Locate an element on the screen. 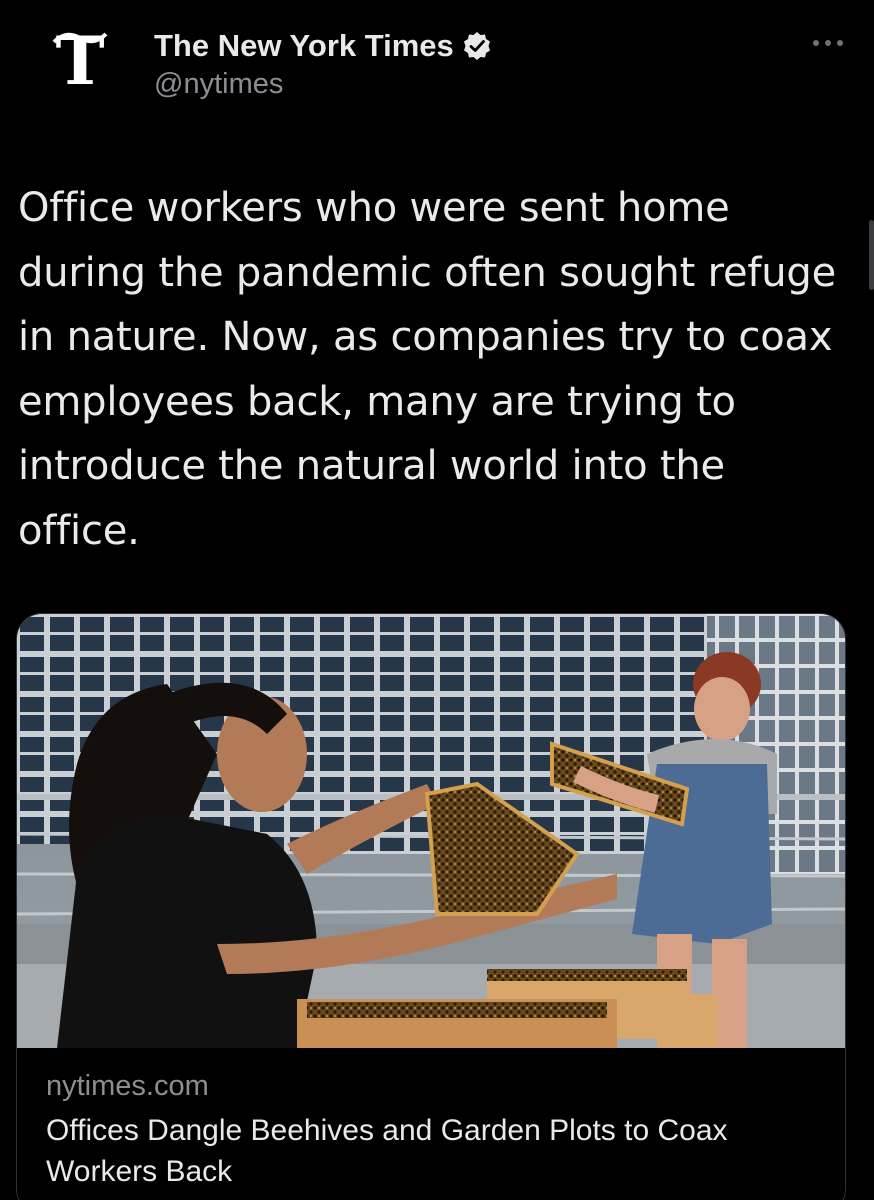  display-name: The New York Times is located at coordinates (304, 46).